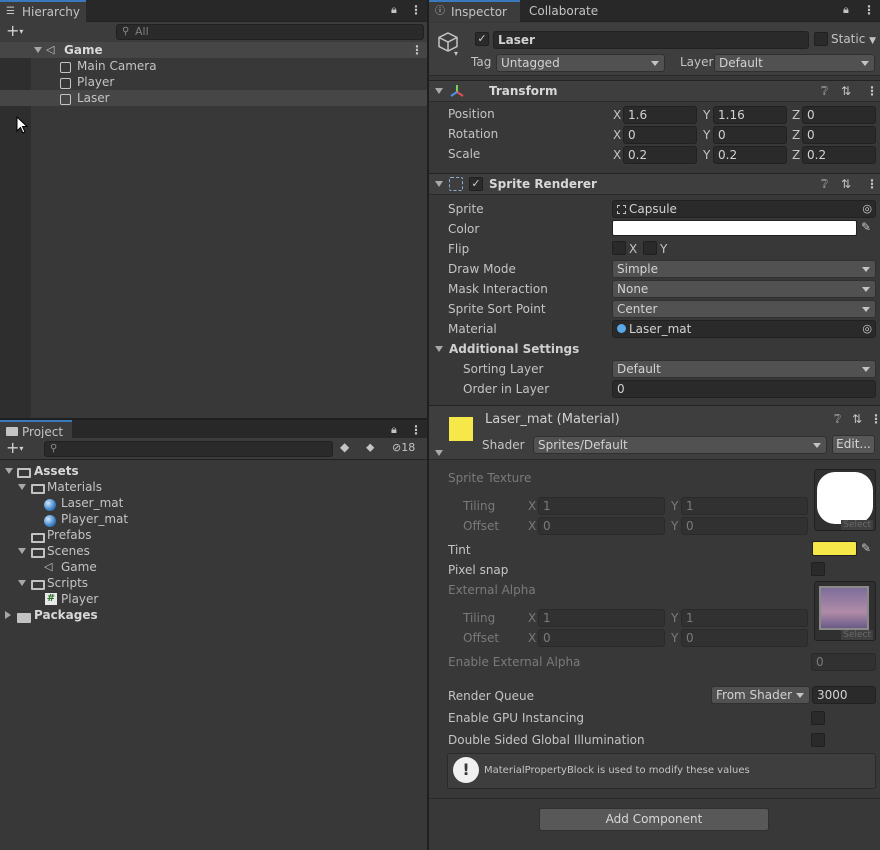 This screenshot has height=850, width=880. What do you see at coordinates (794, 63) in the screenshot?
I see `layer-dropdown: Default` at bounding box center [794, 63].